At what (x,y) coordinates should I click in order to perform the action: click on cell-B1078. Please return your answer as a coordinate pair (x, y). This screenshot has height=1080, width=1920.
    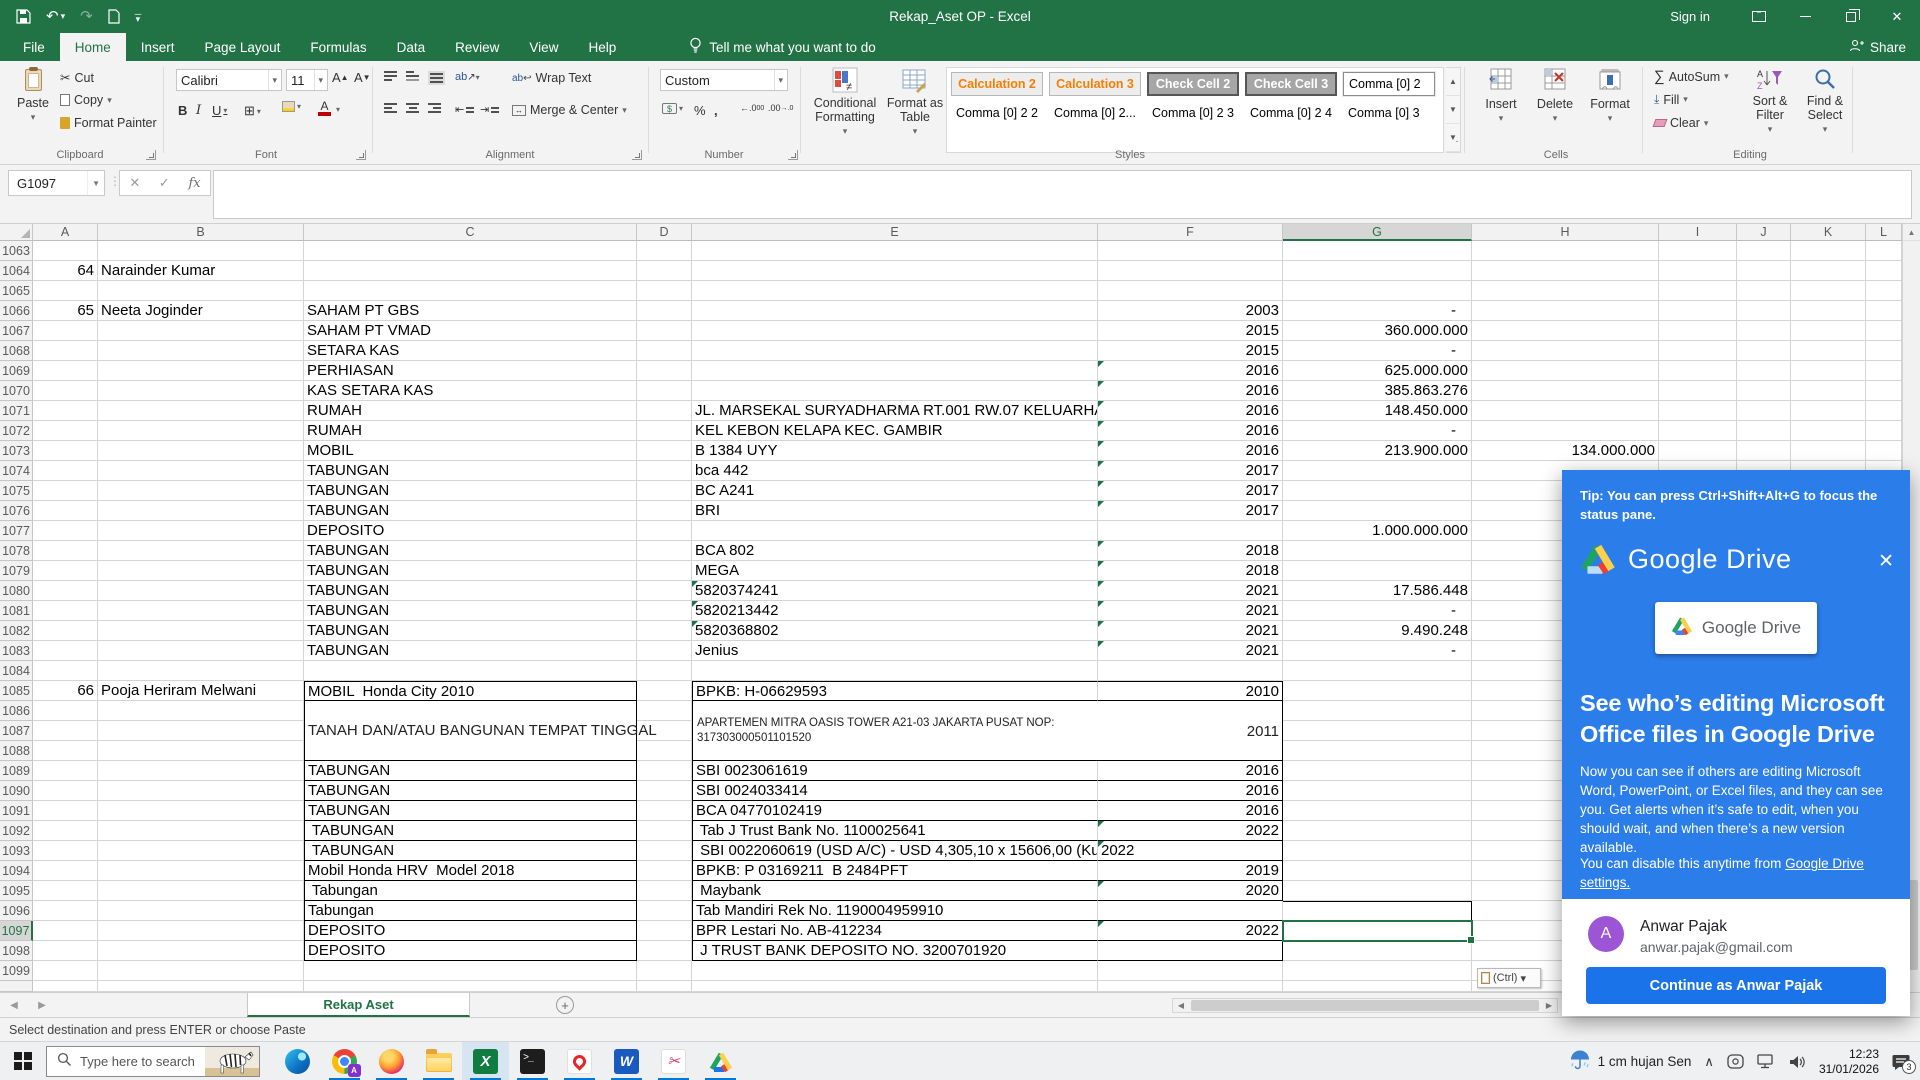
    Looking at the image, I should click on (201, 551).